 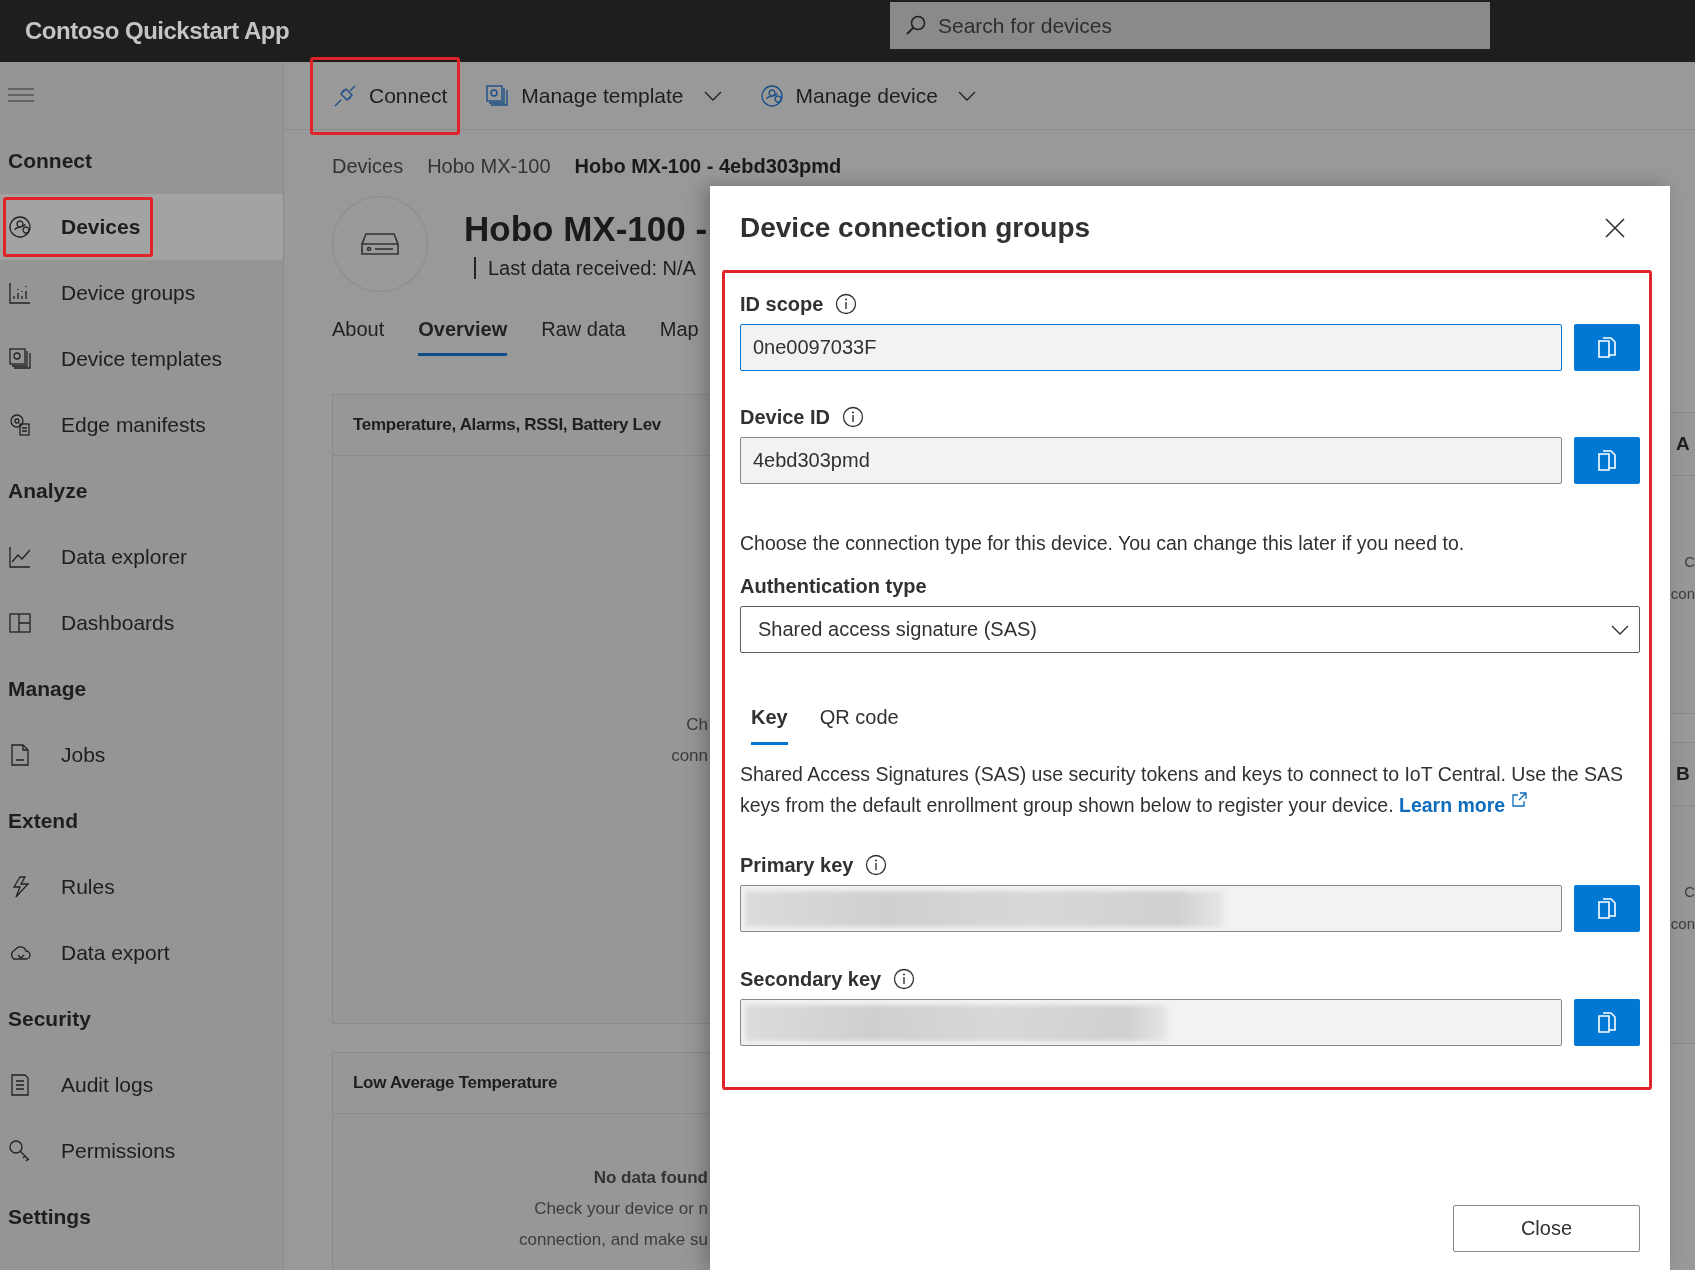 I want to click on field-label: Authentication type, so click(x=834, y=586).